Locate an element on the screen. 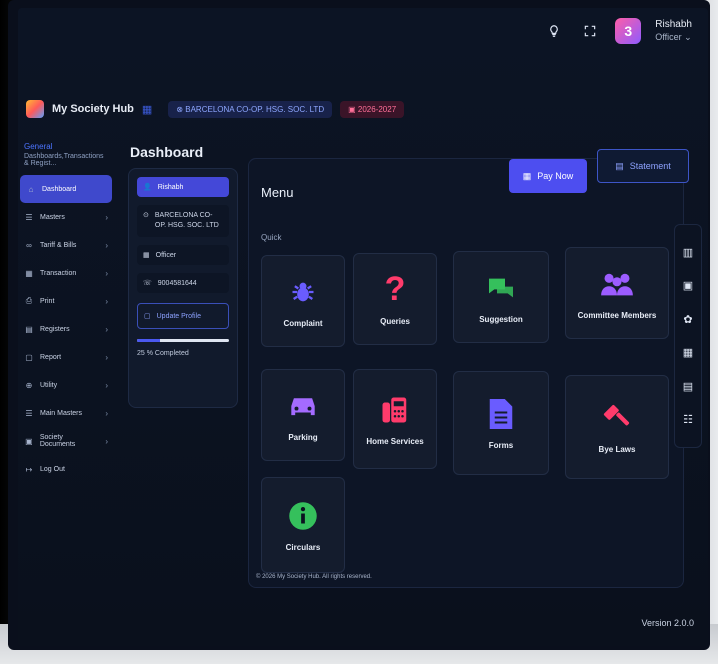  pay-now-button: ▦ Pay Now is located at coordinates (548, 176).